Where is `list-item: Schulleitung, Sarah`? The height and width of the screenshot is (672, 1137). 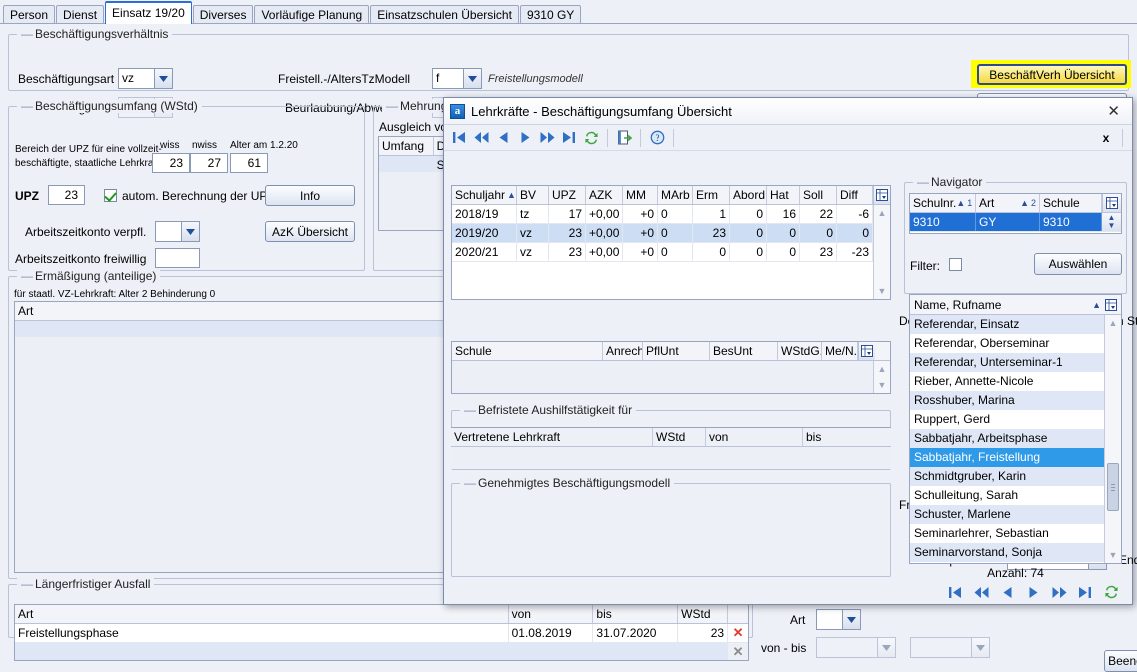 list-item: Schulleitung, Sarah is located at coordinates (1015, 495).